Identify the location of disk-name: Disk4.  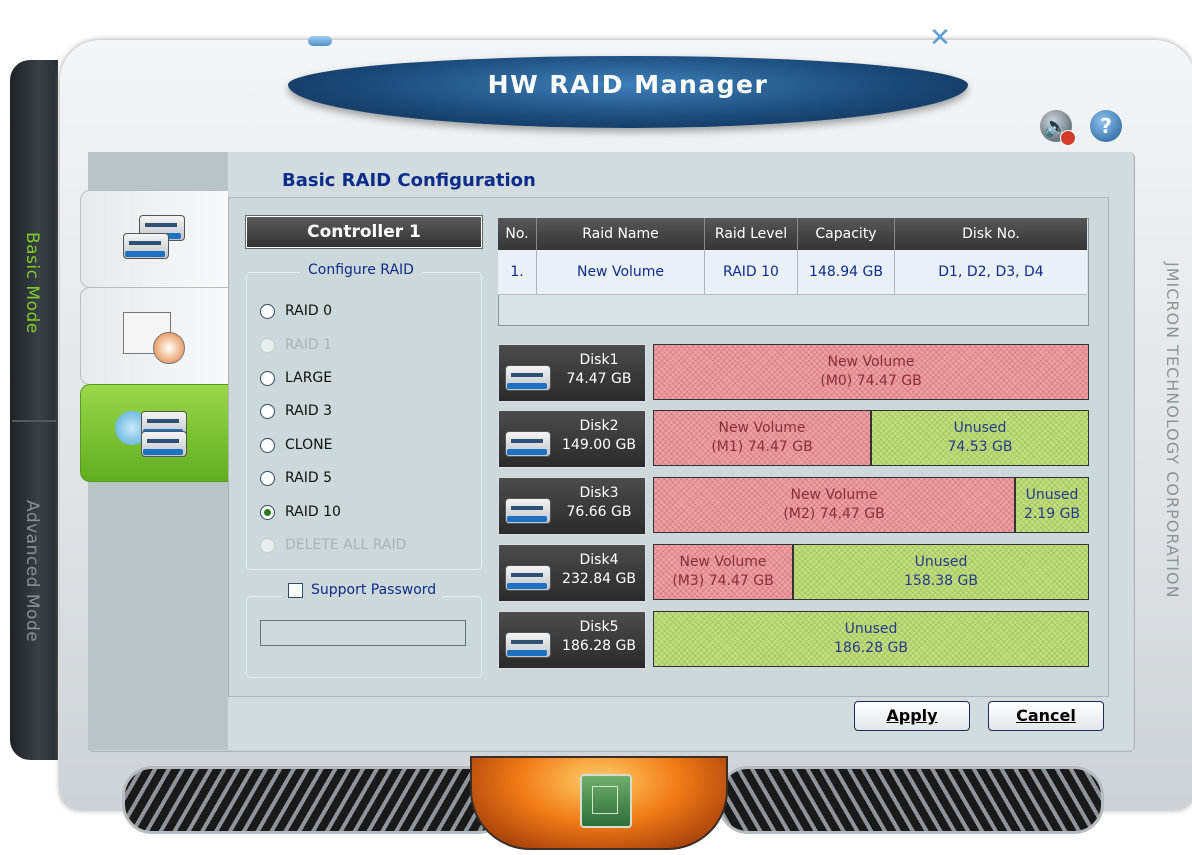
(599, 560).